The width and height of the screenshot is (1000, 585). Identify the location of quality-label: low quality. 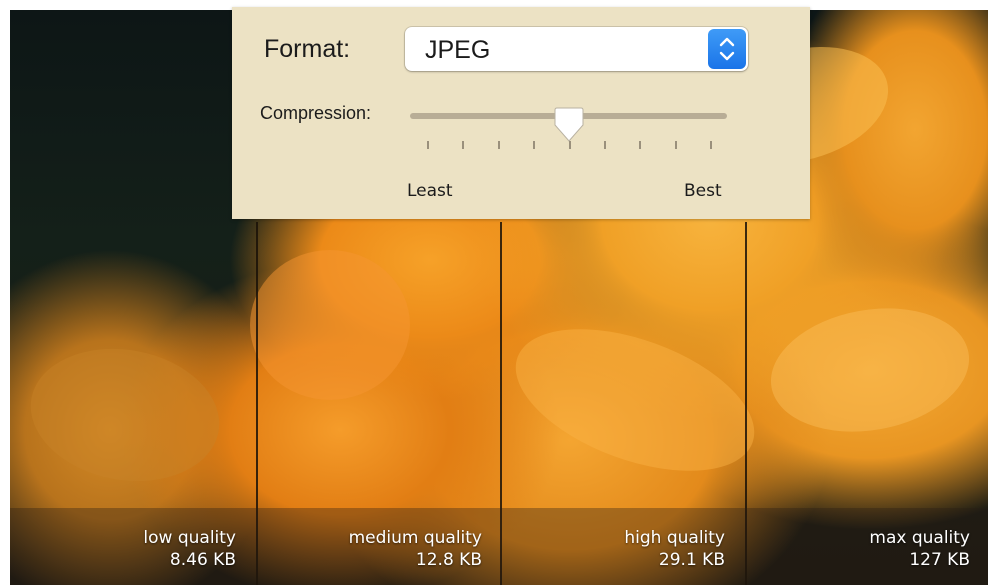
(189, 538).